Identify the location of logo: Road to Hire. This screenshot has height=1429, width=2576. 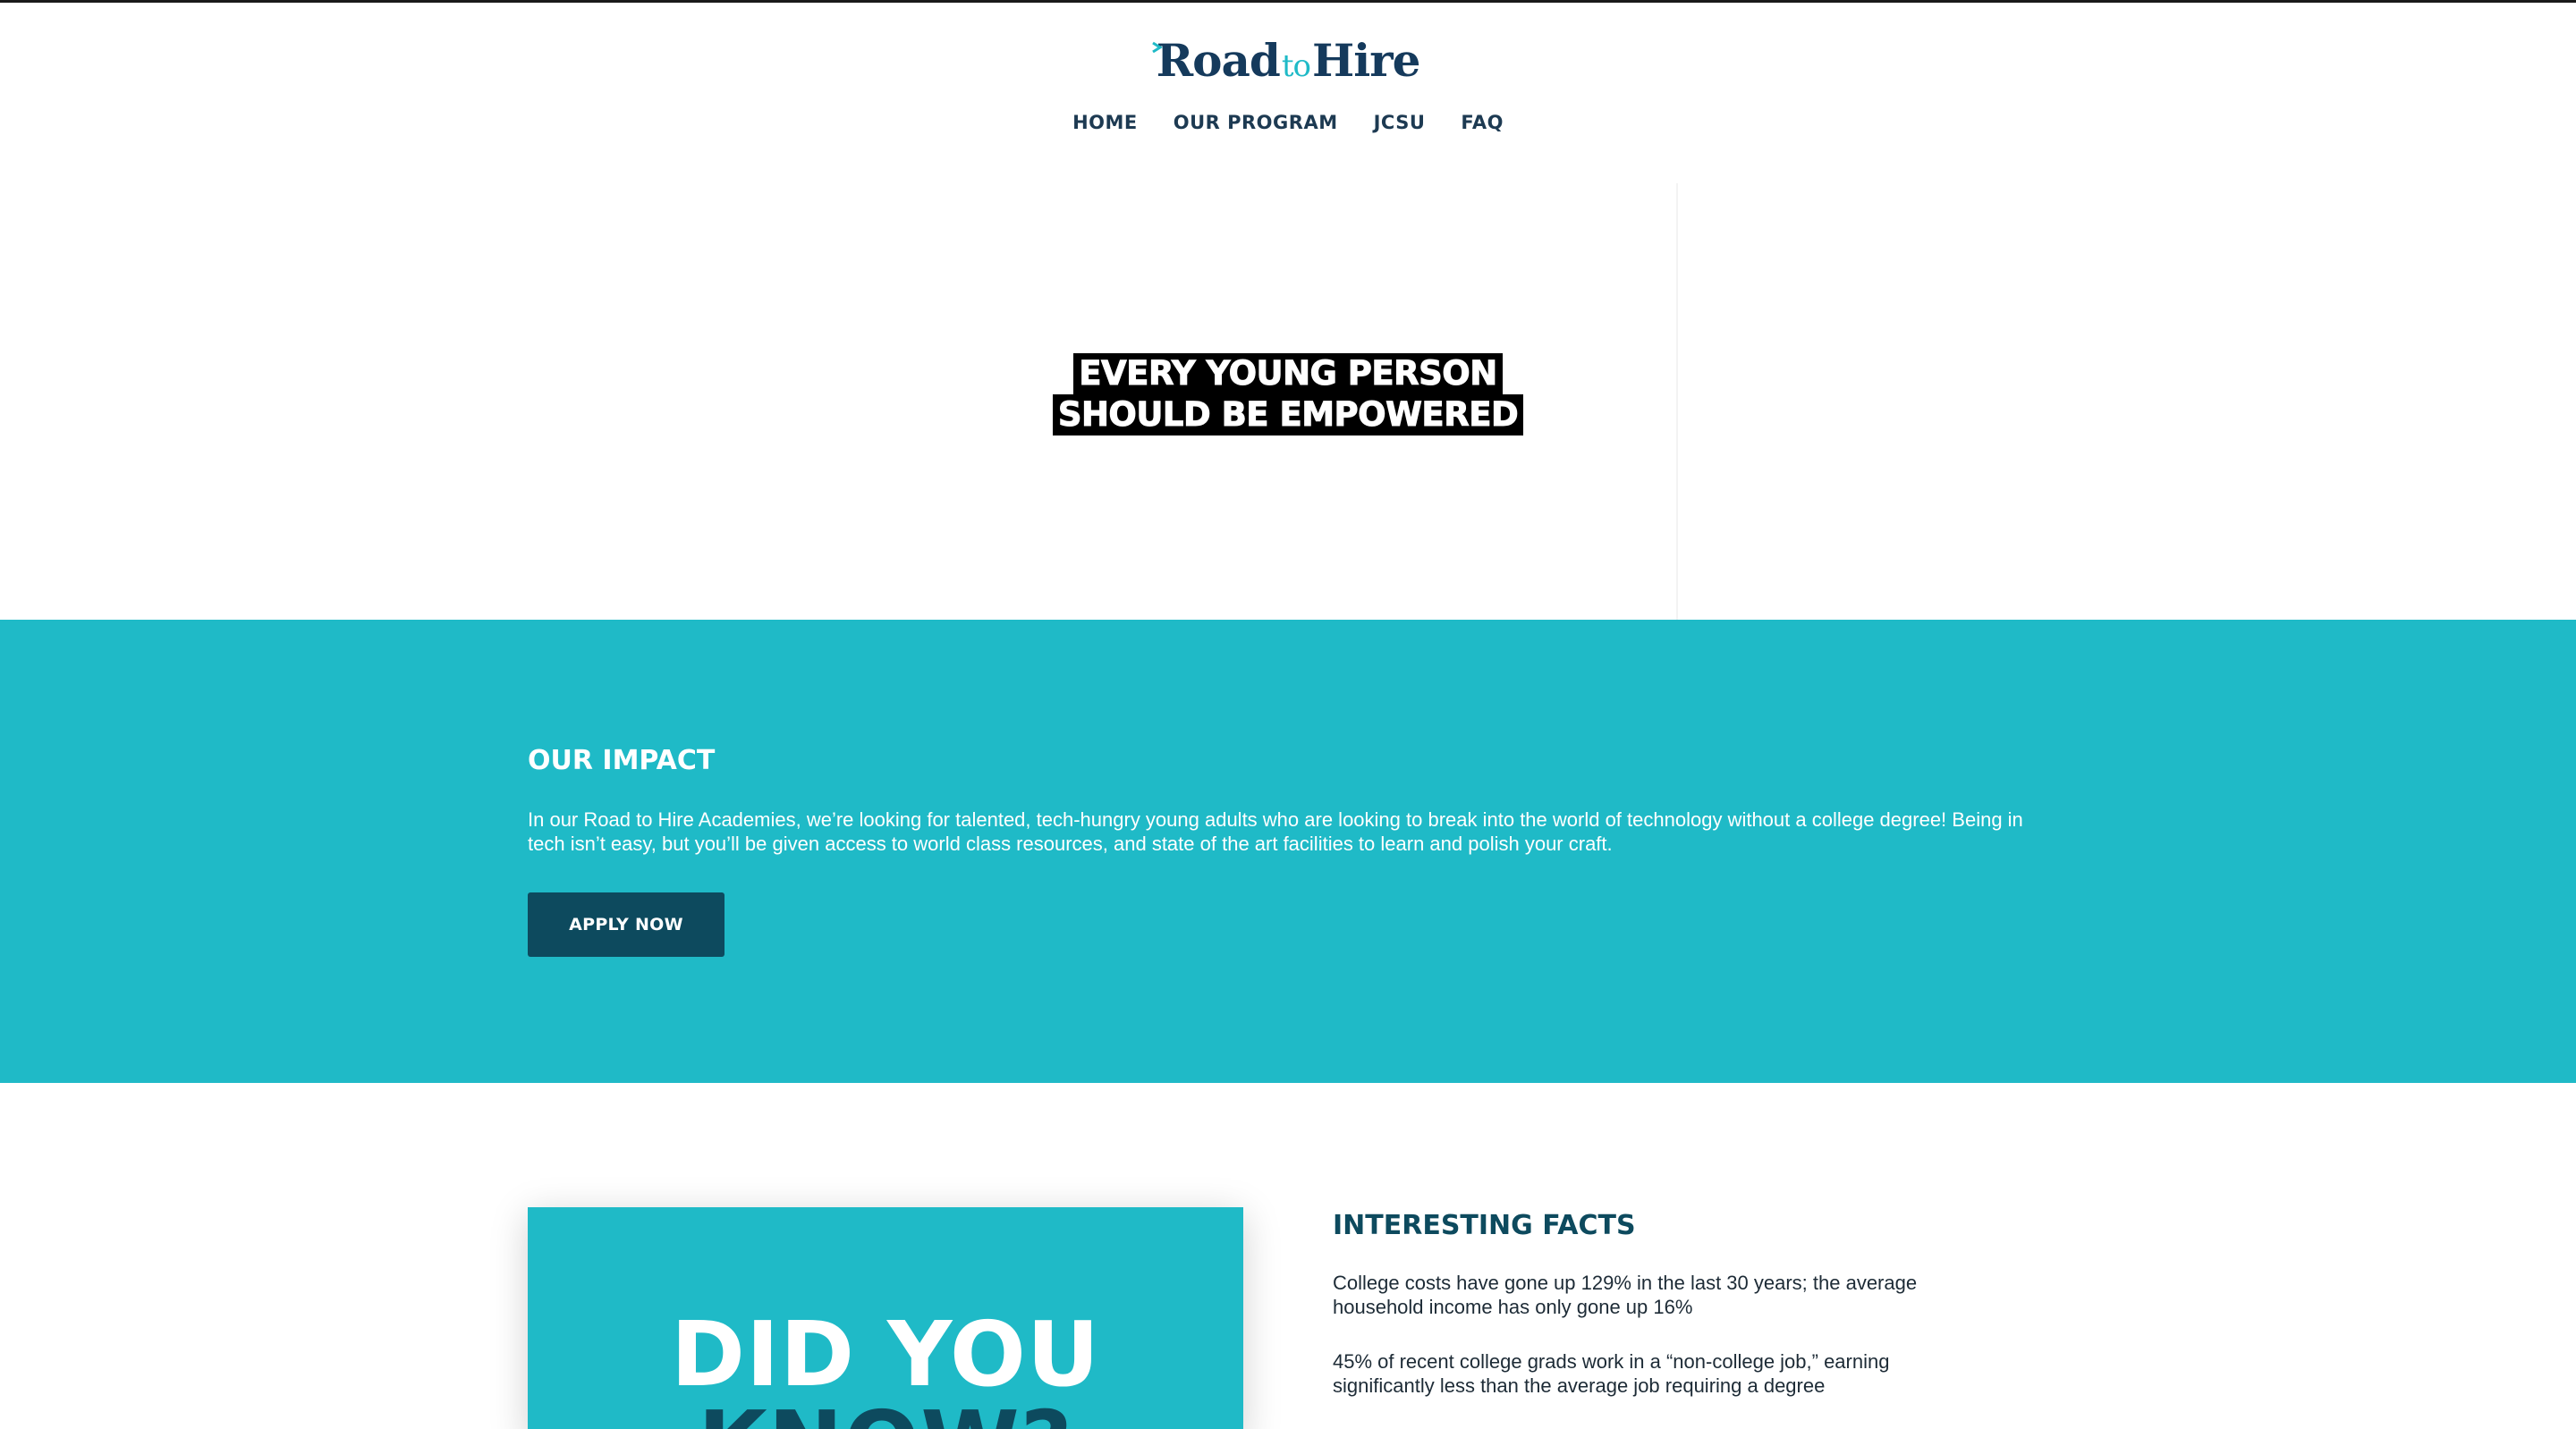
(1288, 61).